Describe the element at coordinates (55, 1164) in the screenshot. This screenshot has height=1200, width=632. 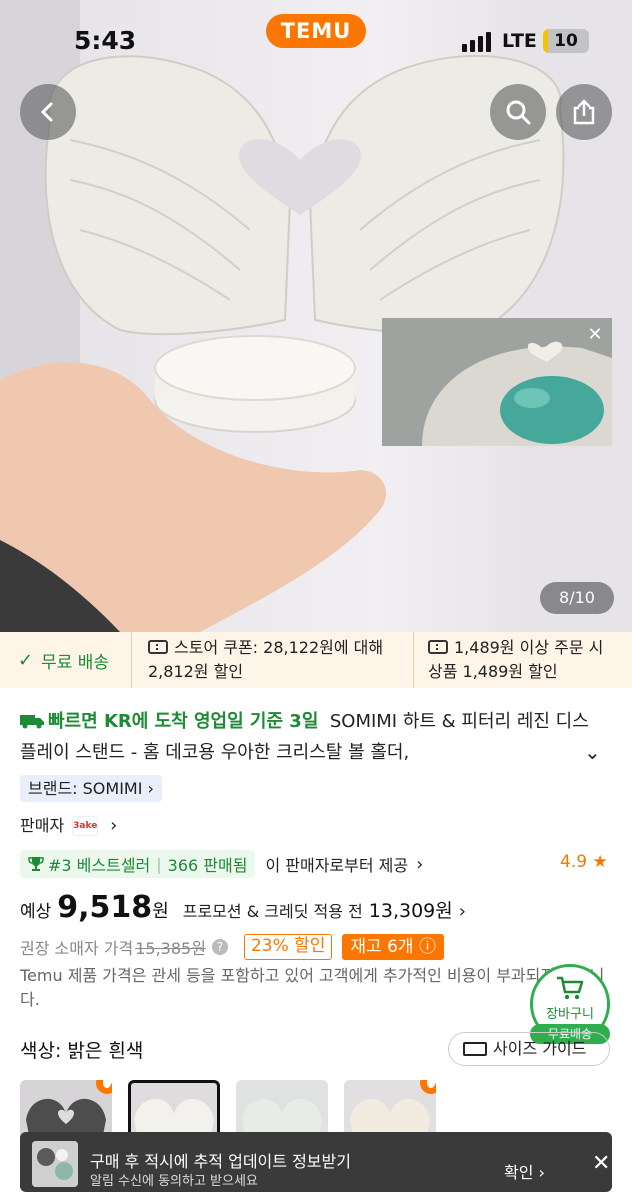
I see `toast-product-image` at that location.